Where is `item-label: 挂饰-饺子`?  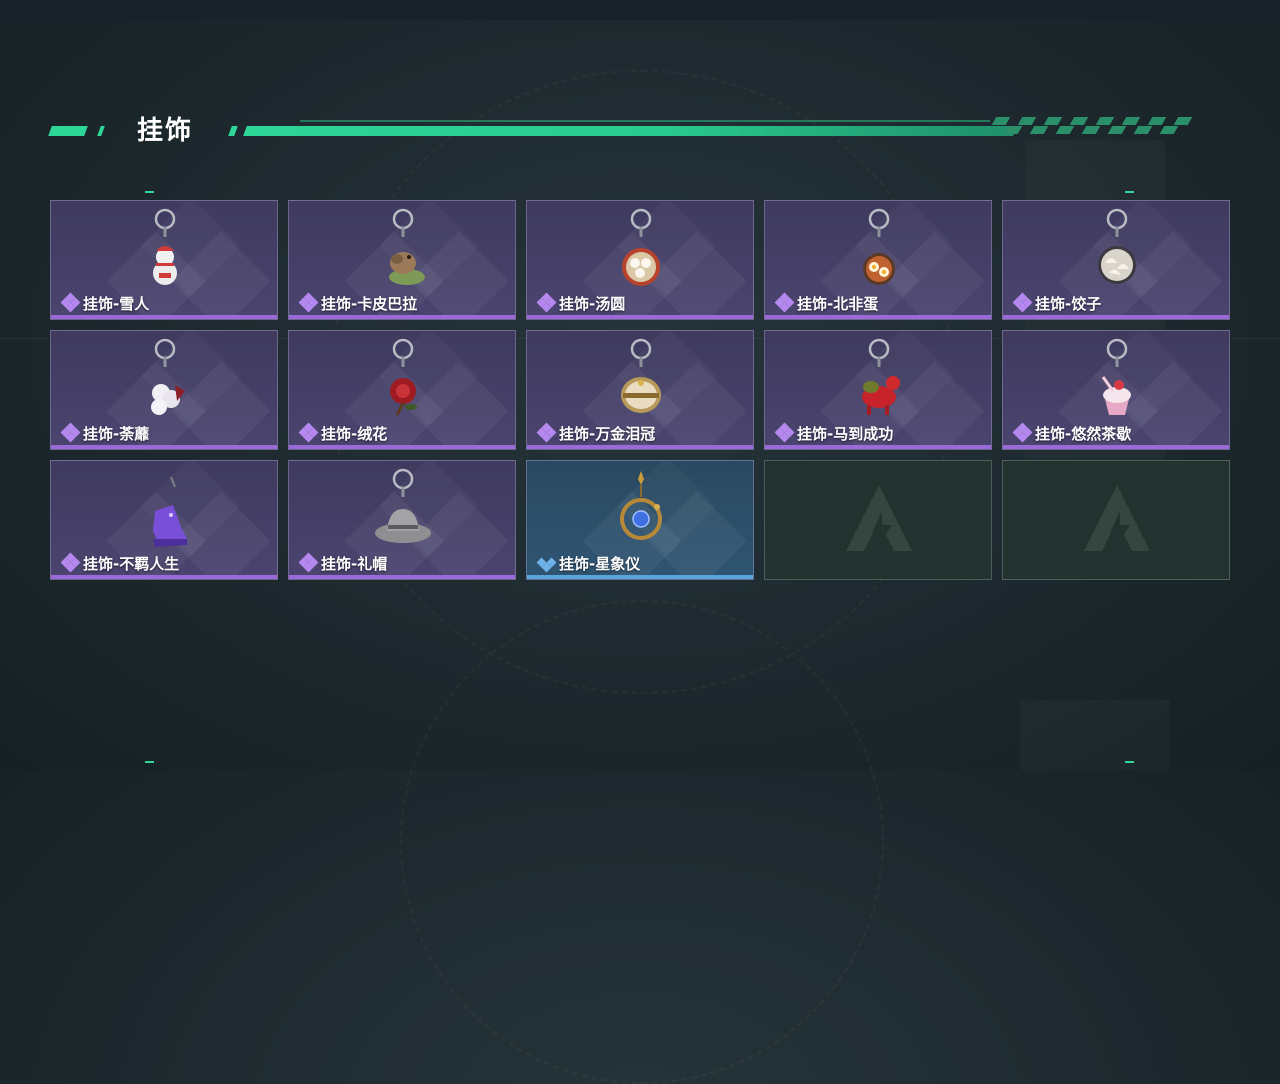 item-label: 挂饰-饺子 is located at coordinates (1068, 304).